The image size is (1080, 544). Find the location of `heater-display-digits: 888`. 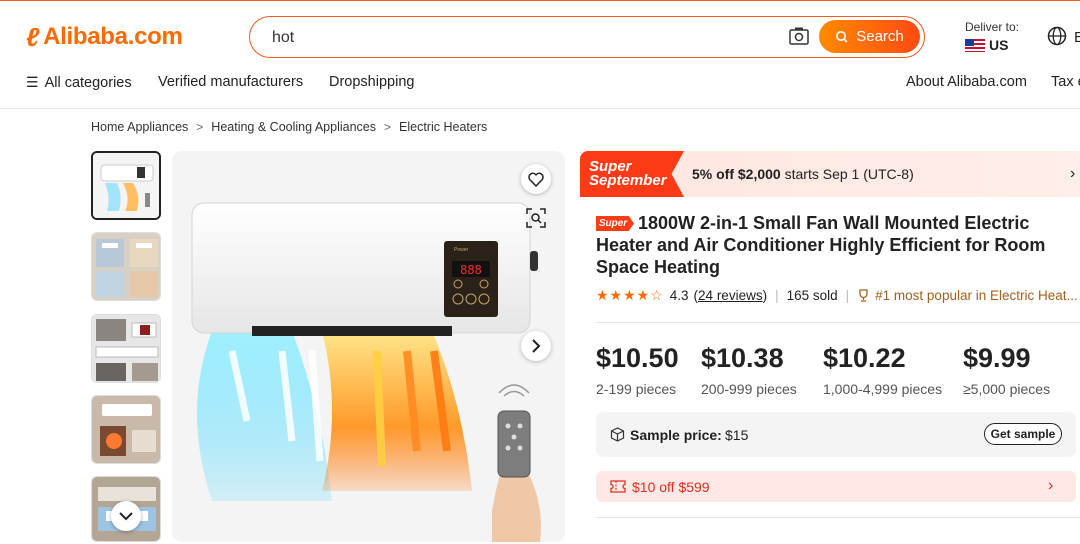

heater-display-digits: 888 is located at coordinates (471, 270).